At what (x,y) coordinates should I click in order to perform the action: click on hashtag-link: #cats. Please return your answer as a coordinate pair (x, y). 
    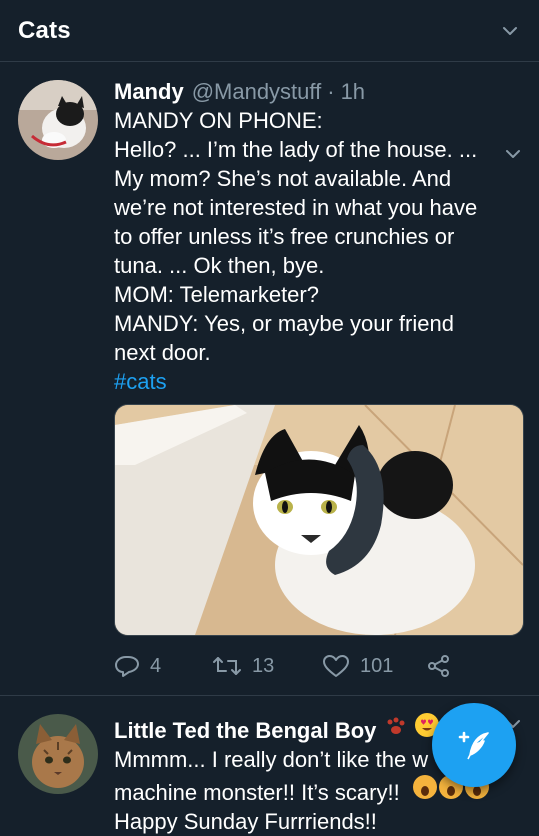
    Looking at the image, I should click on (317, 381).